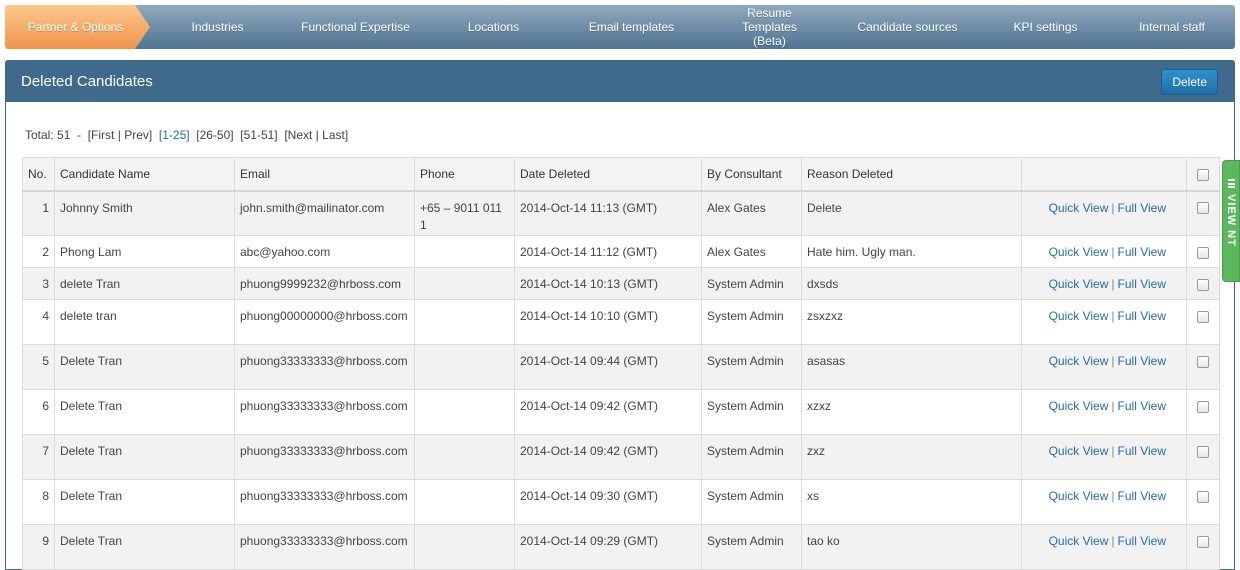 The width and height of the screenshot is (1240, 570). I want to click on step-industries: Industries, so click(213, 27).